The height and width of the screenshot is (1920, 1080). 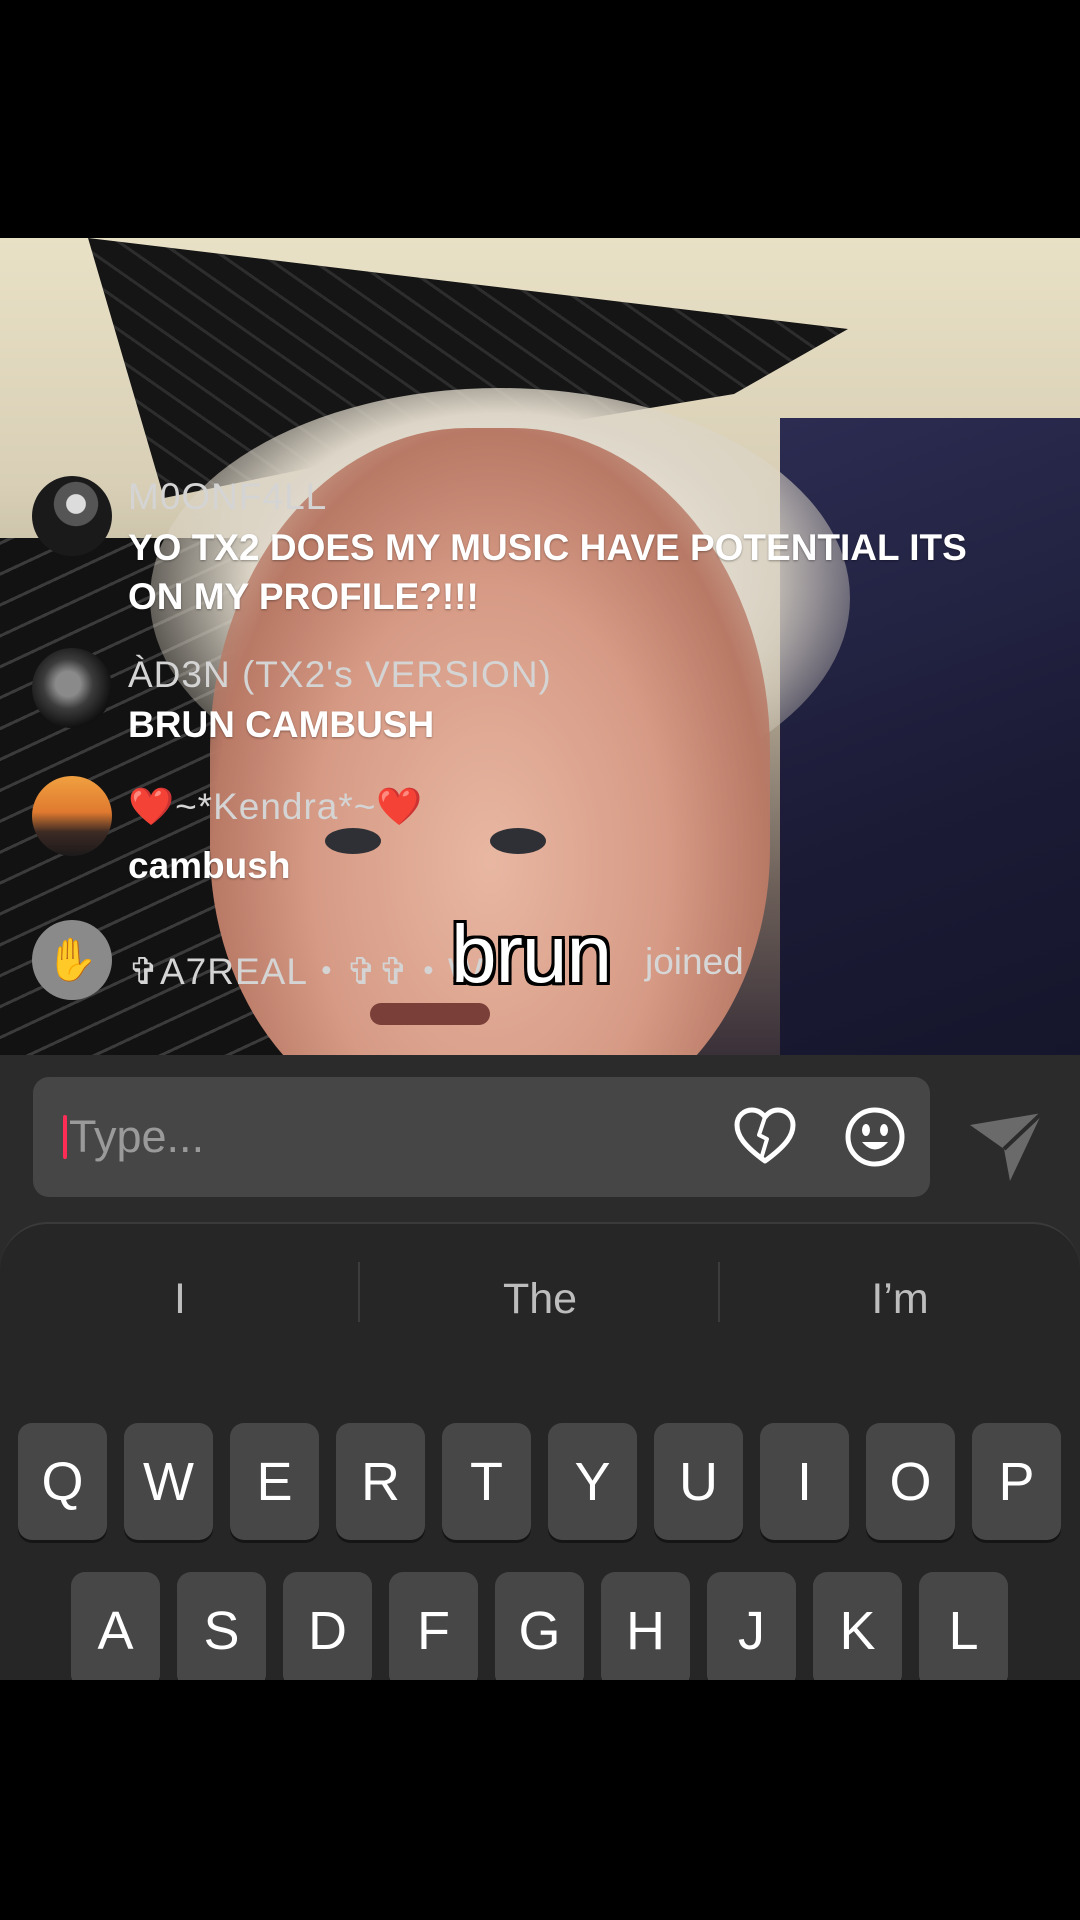 What do you see at coordinates (486, 1481) in the screenshot?
I see `key-t: T` at bounding box center [486, 1481].